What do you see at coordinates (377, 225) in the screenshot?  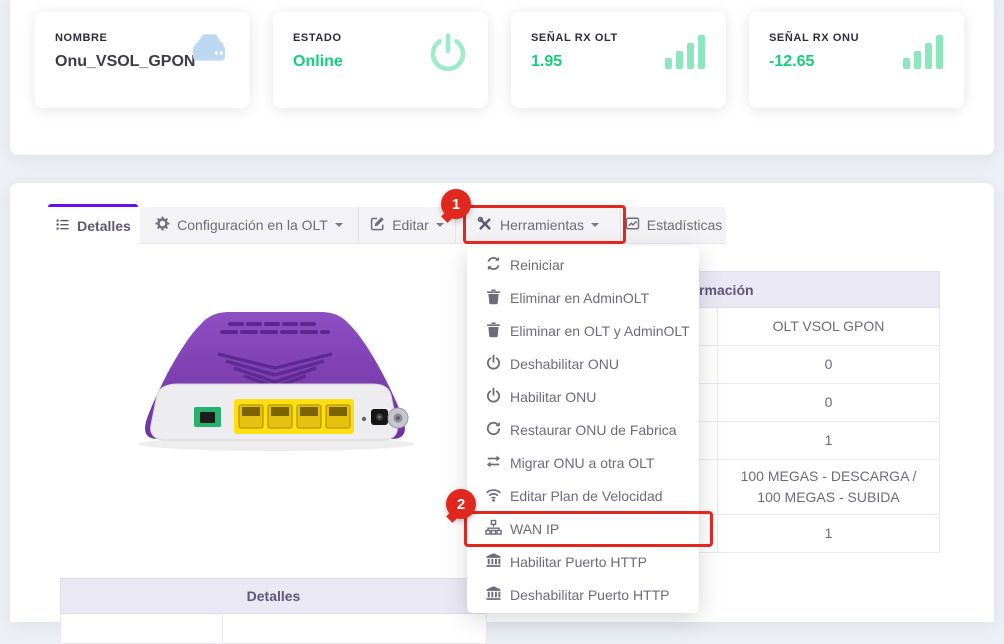 I see `edit-icon` at bounding box center [377, 225].